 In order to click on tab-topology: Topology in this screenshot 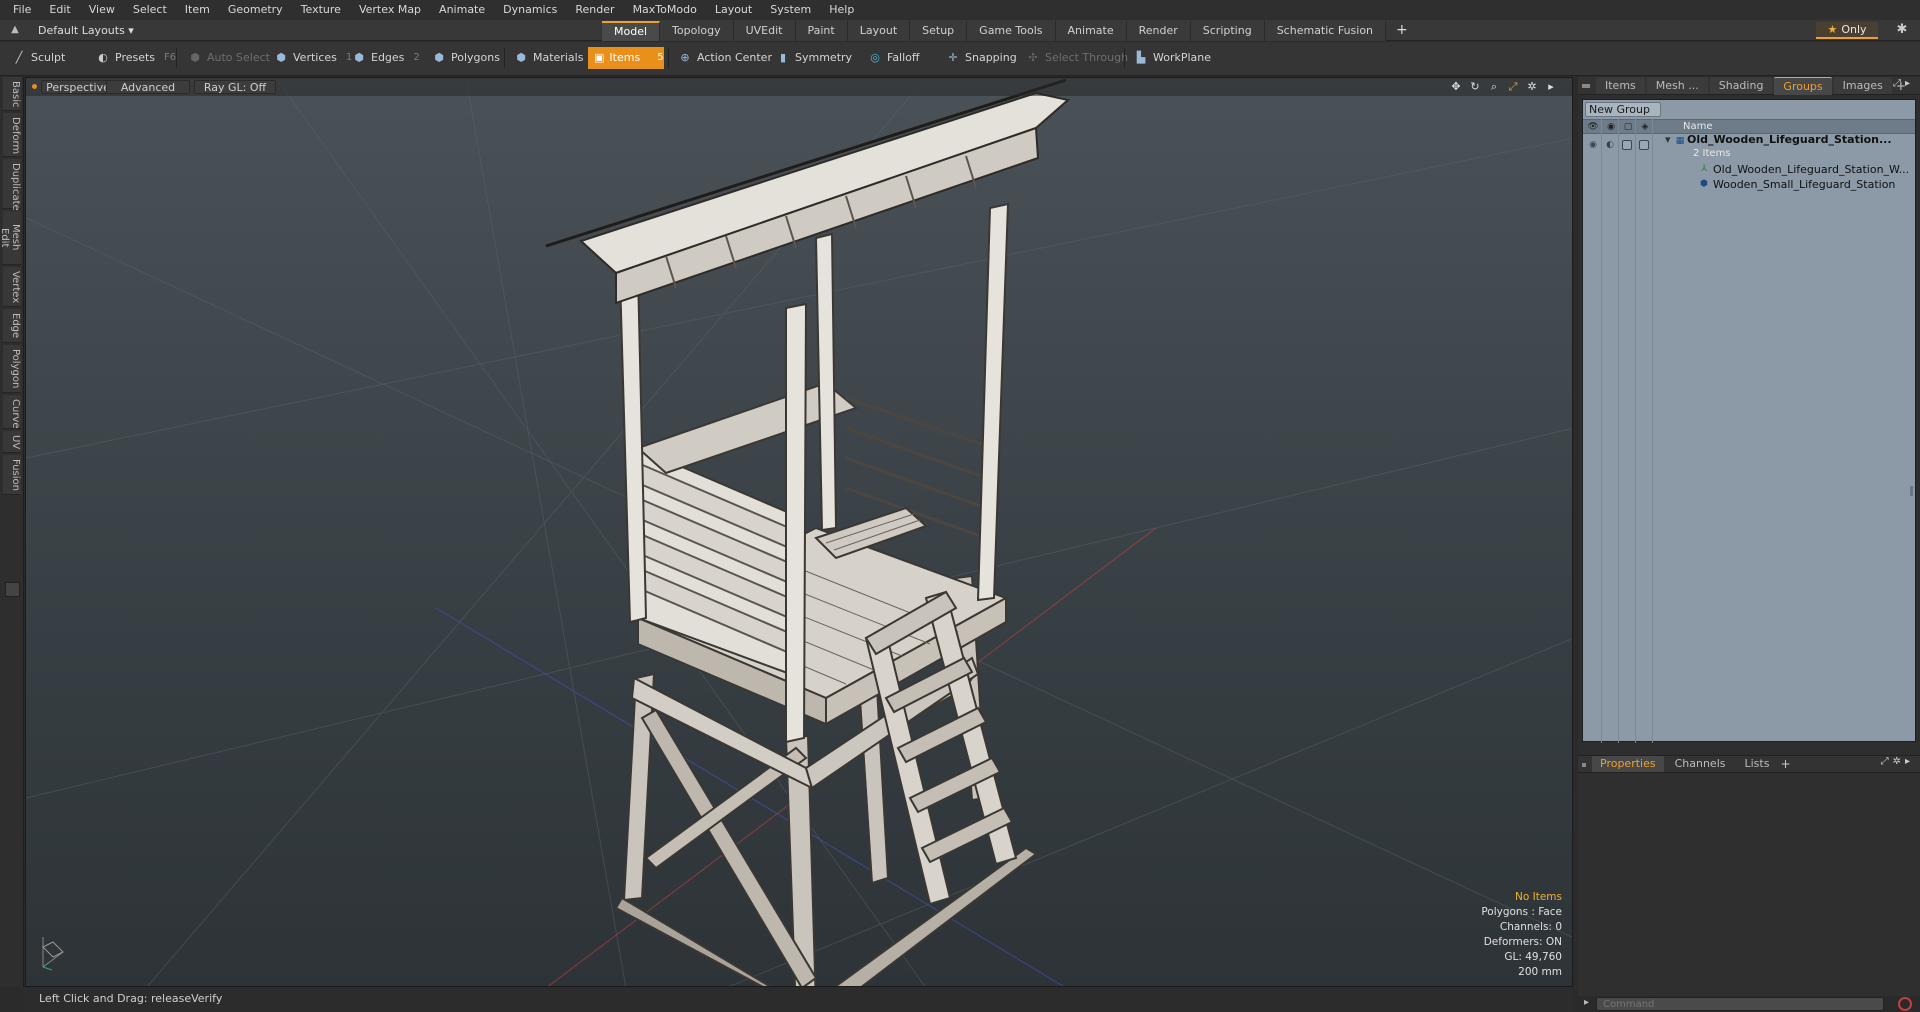, I will do `click(697, 31)`.